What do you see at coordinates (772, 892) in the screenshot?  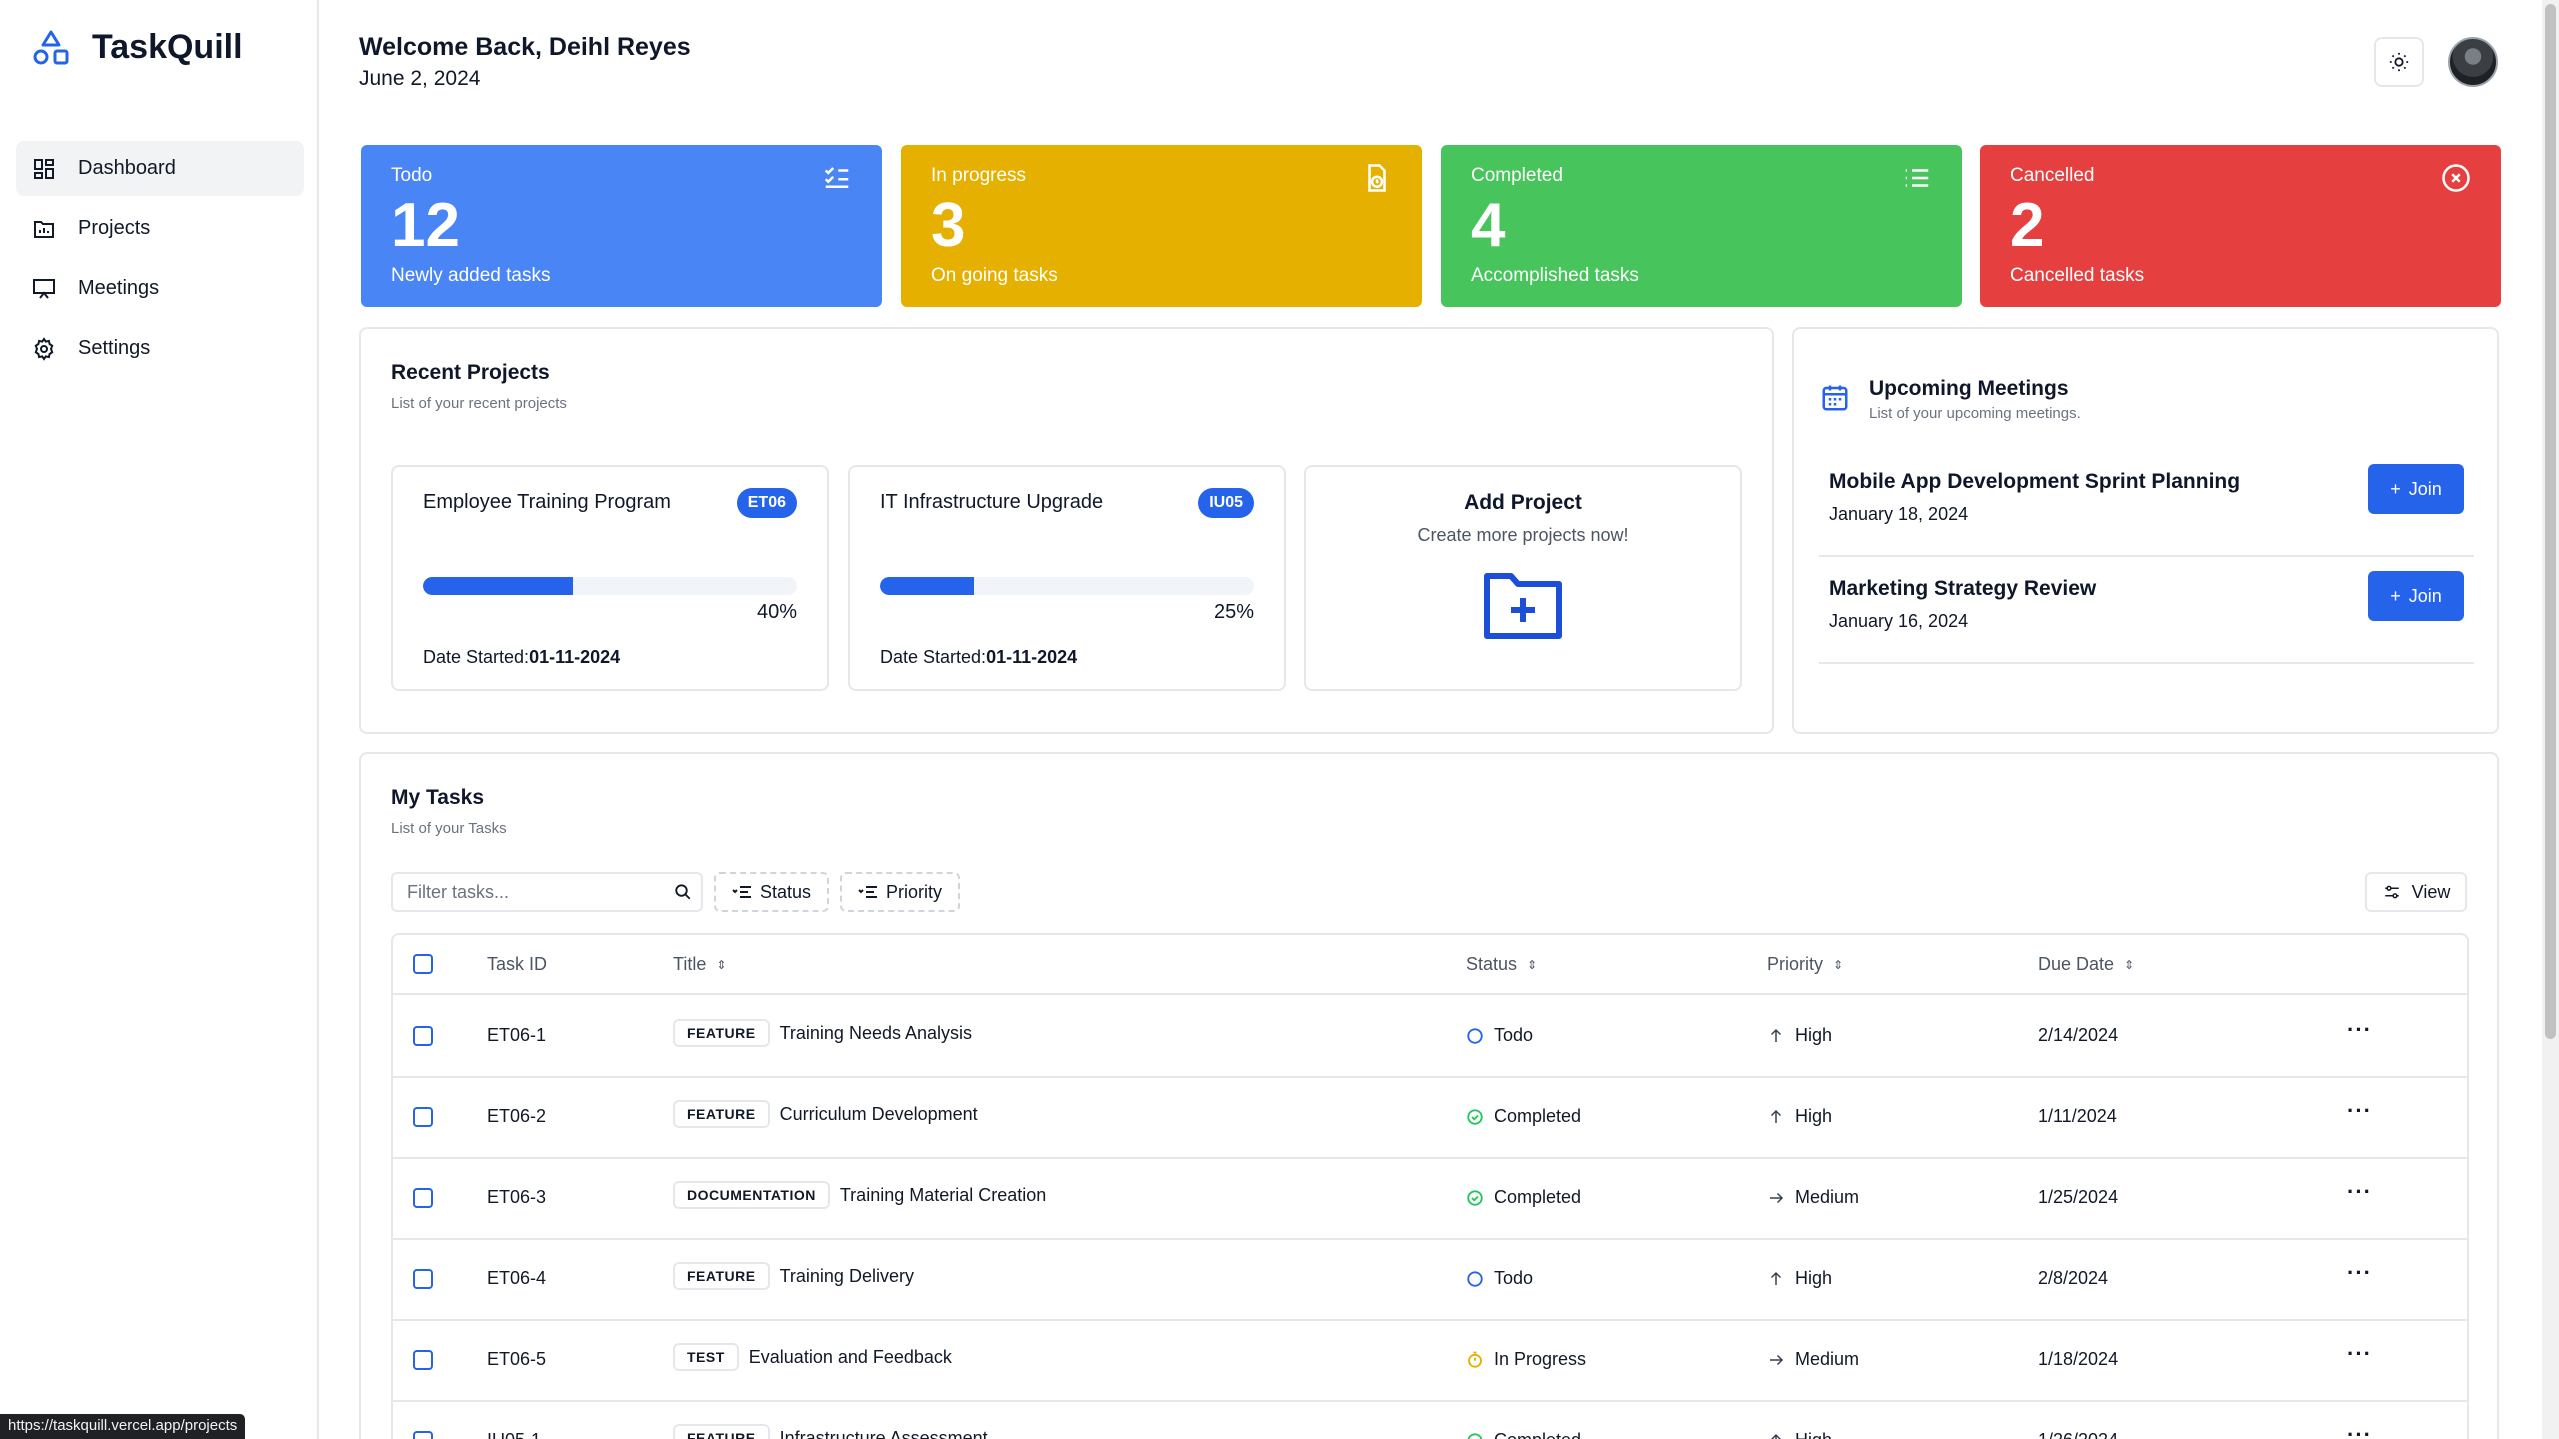 I see `status-filter-button: Status` at bounding box center [772, 892].